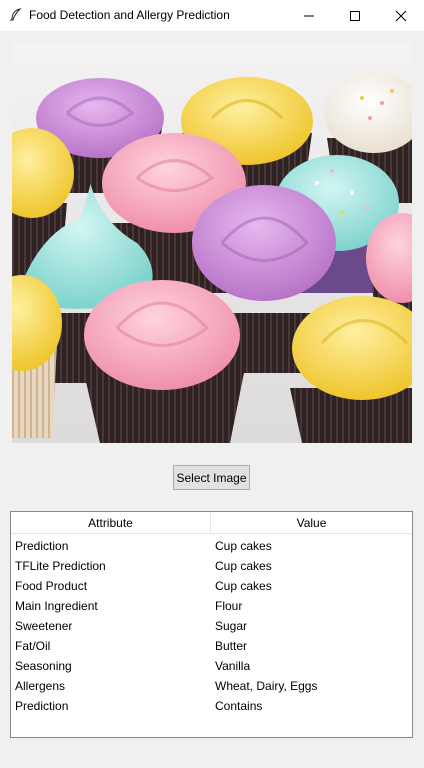 Image resolution: width=424 pixels, height=768 pixels. I want to click on maximize-button, so click(355, 15).